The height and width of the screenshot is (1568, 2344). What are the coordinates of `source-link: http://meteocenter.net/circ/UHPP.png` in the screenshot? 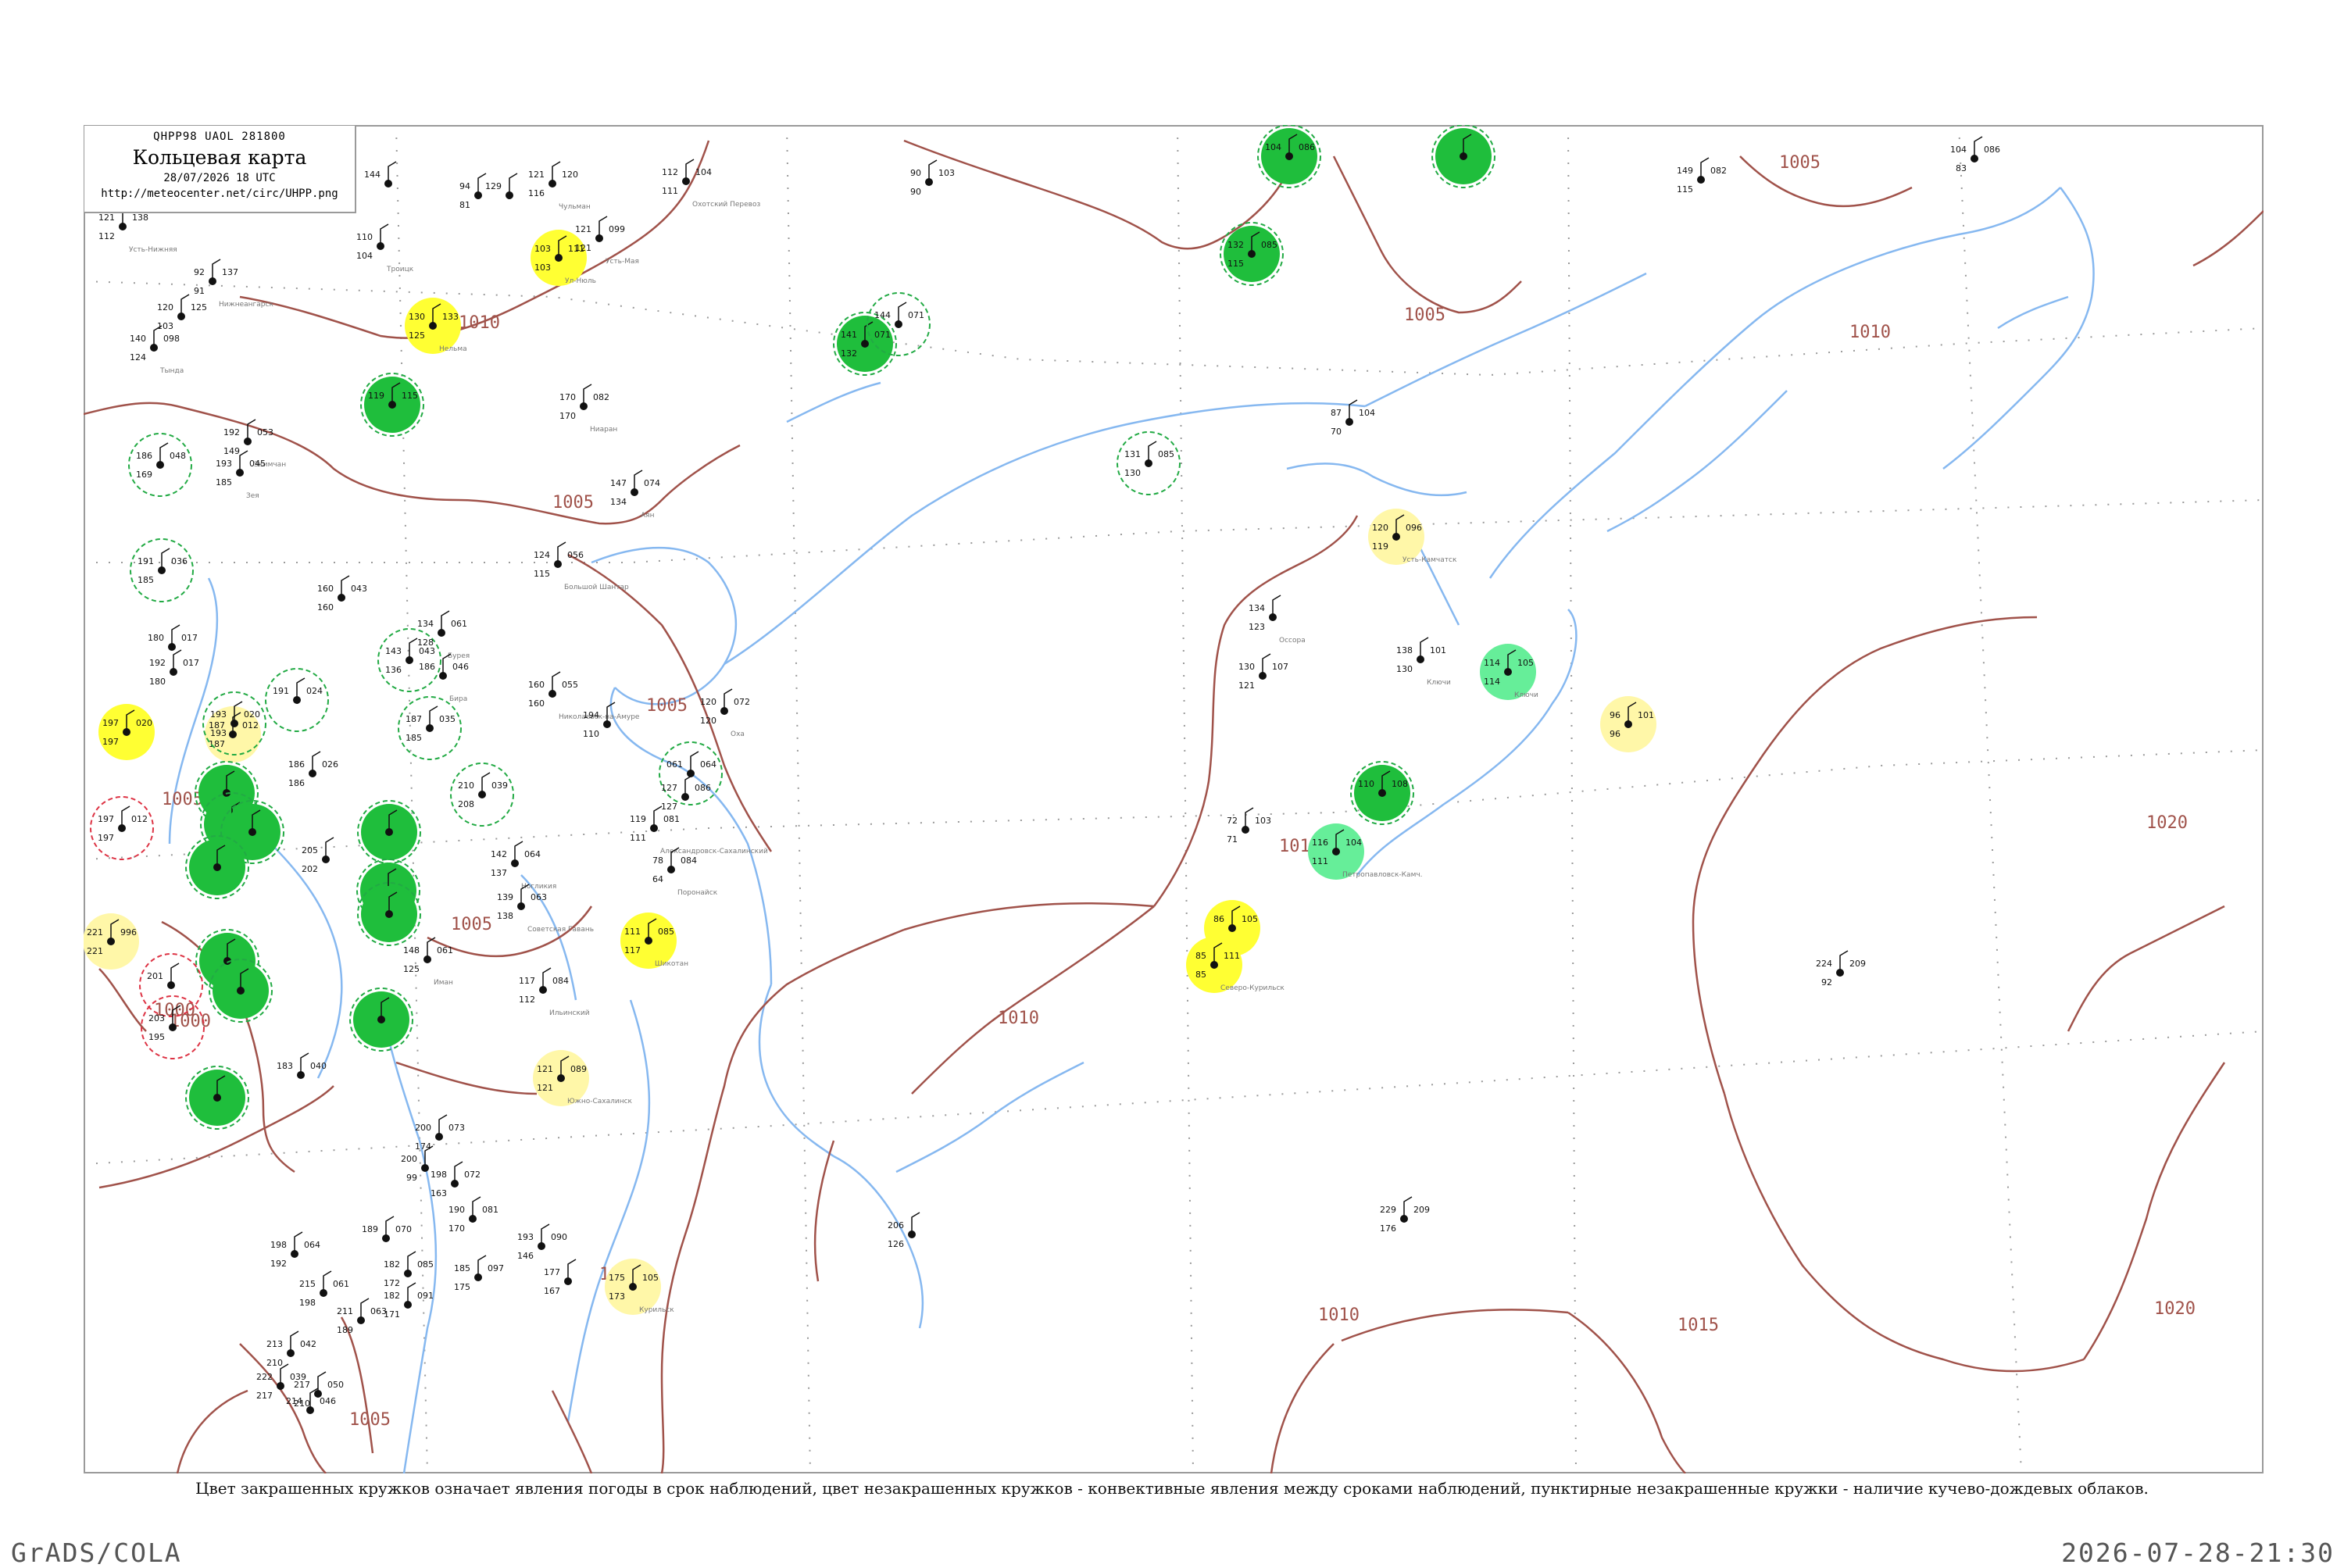 It's located at (219, 194).